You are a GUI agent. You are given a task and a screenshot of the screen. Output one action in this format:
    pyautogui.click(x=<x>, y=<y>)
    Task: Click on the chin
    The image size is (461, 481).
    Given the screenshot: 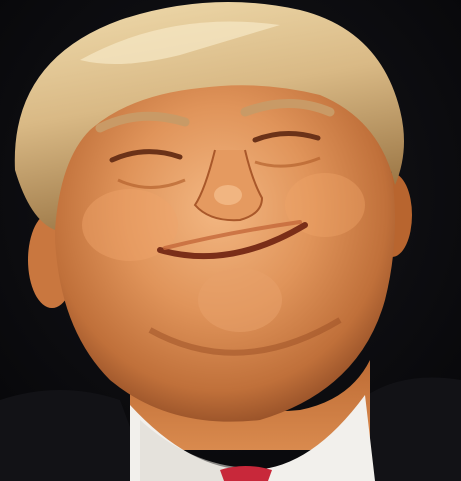 What is the action you would take?
    pyautogui.click(x=240, y=300)
    